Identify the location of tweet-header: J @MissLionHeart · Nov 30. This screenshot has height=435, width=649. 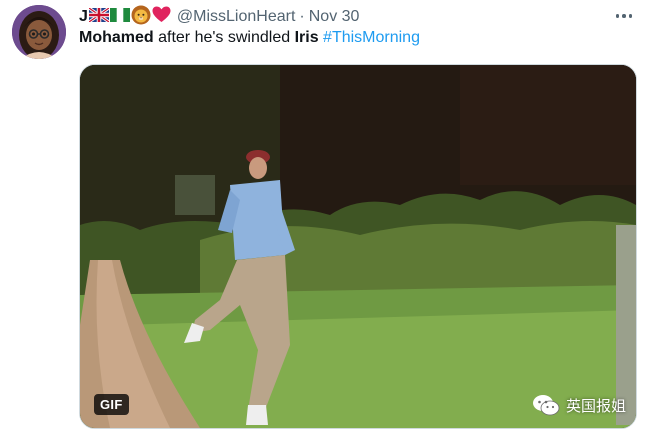
(219, 17).